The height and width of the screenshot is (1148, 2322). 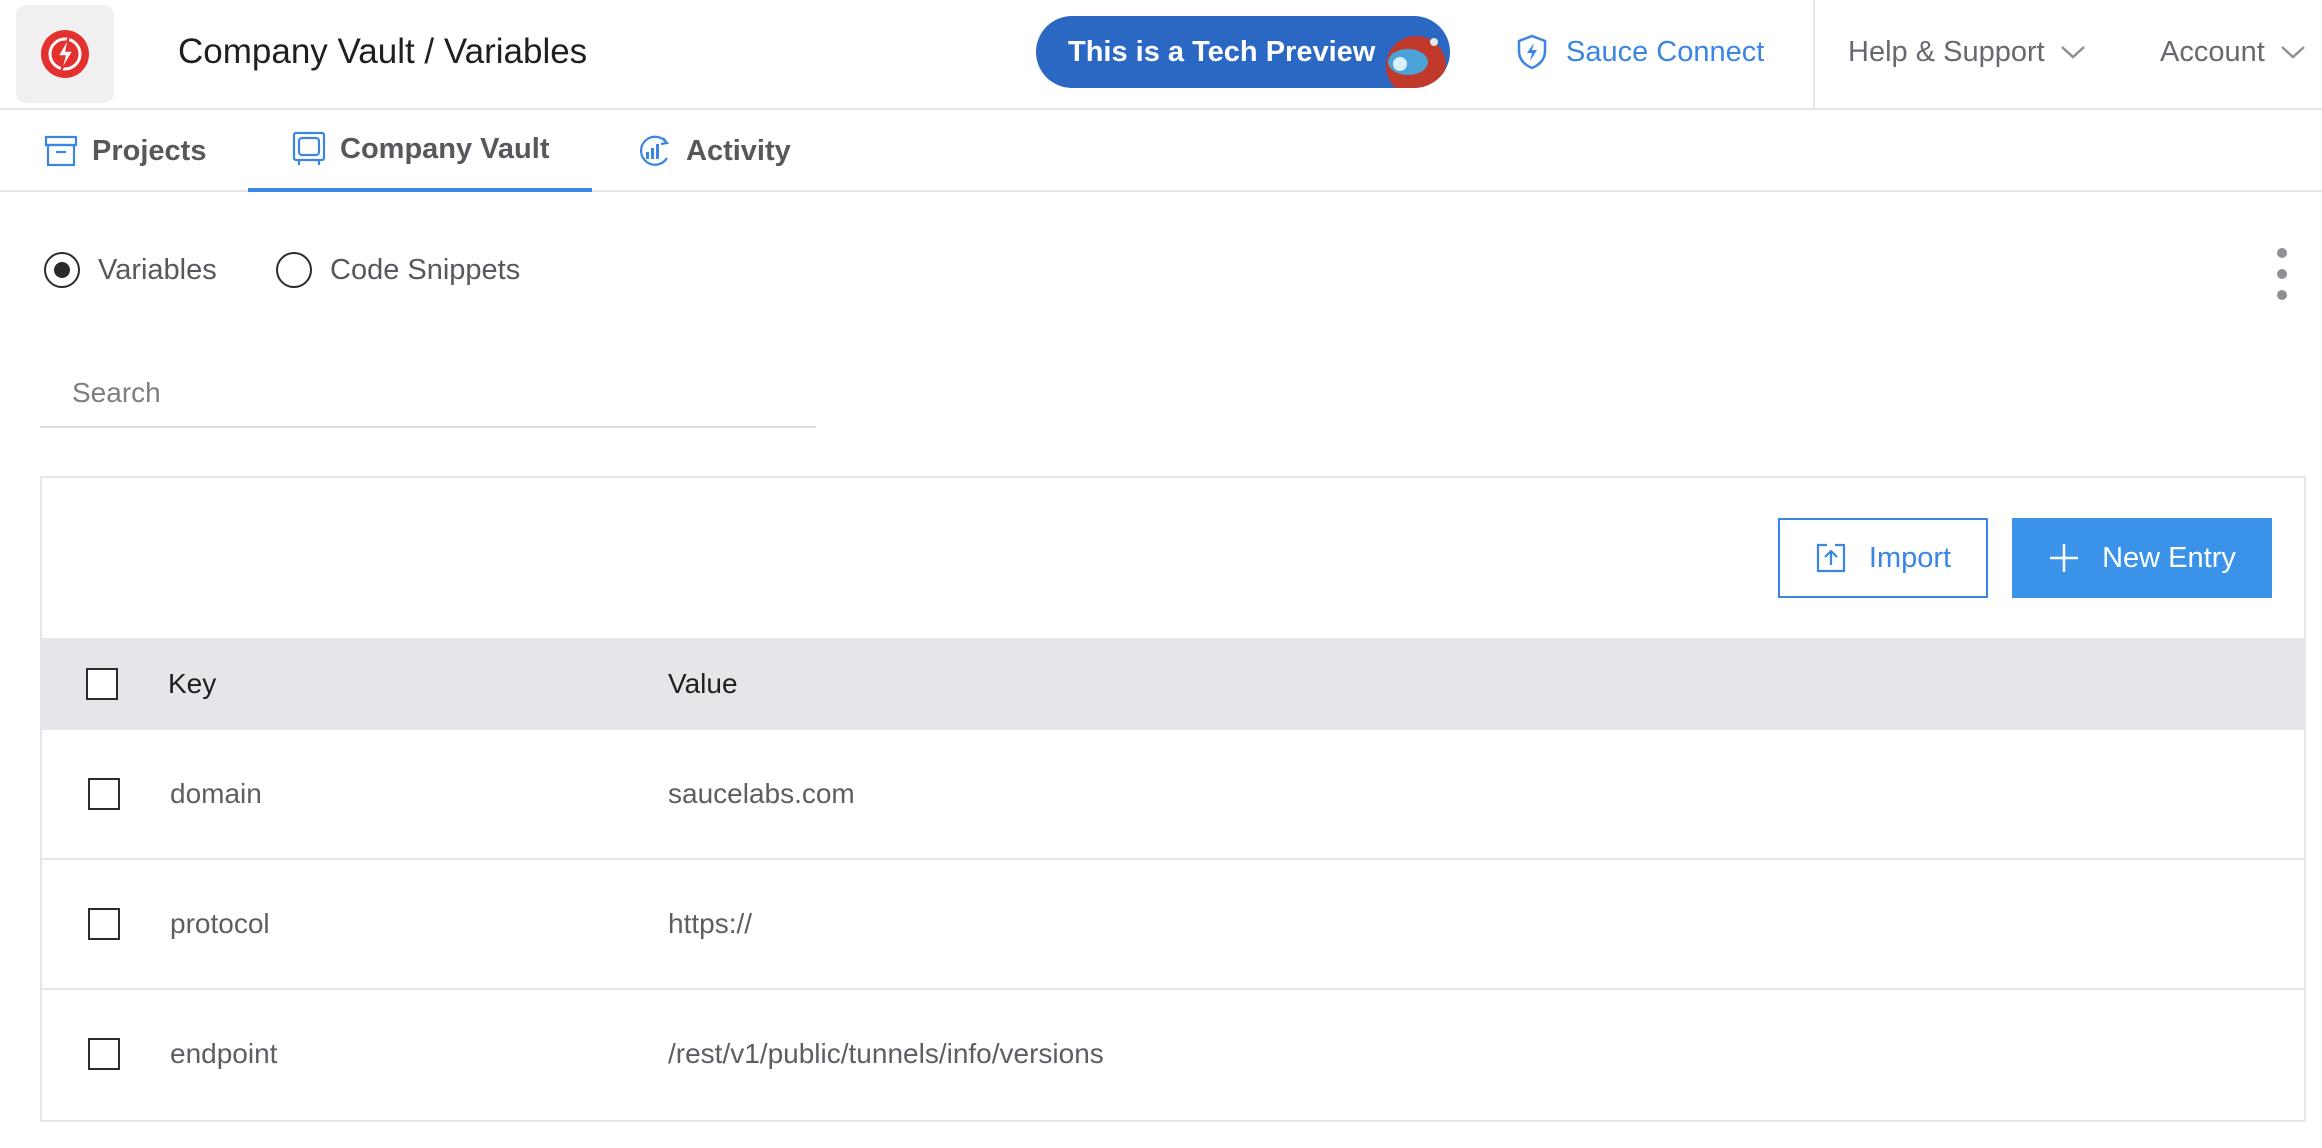 I want to click on new-entry-button: New Entry, so click(x=2142, y=558).